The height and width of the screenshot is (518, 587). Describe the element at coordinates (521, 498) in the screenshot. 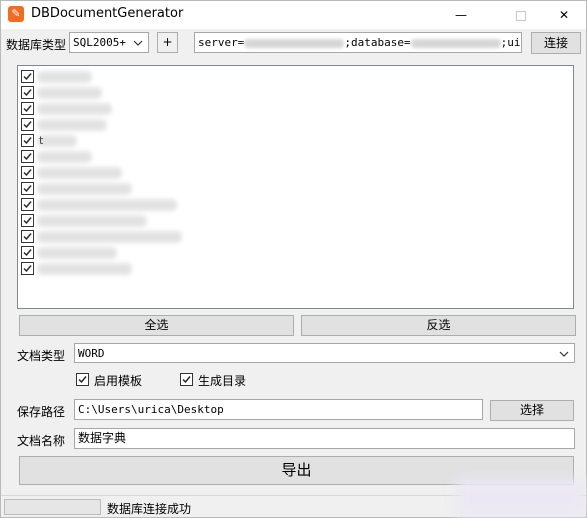

I see `watermark-blur` at that location.